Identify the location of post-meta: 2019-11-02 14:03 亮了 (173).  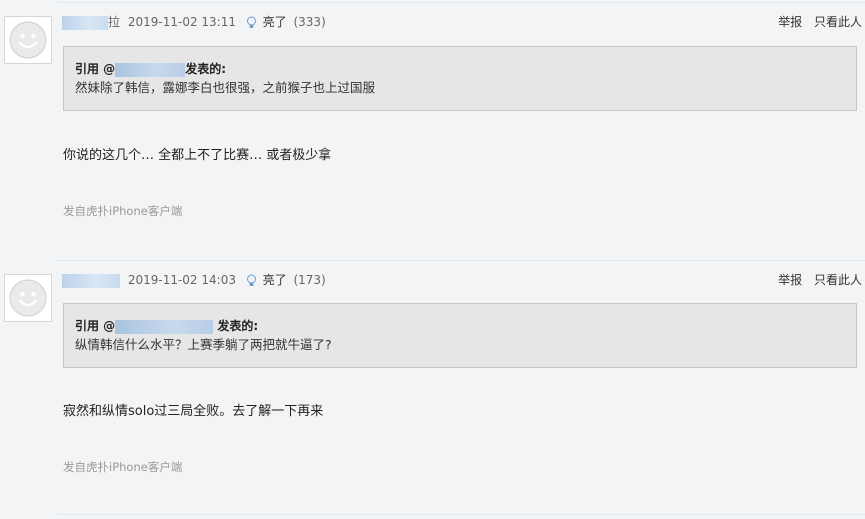
(194, 280).